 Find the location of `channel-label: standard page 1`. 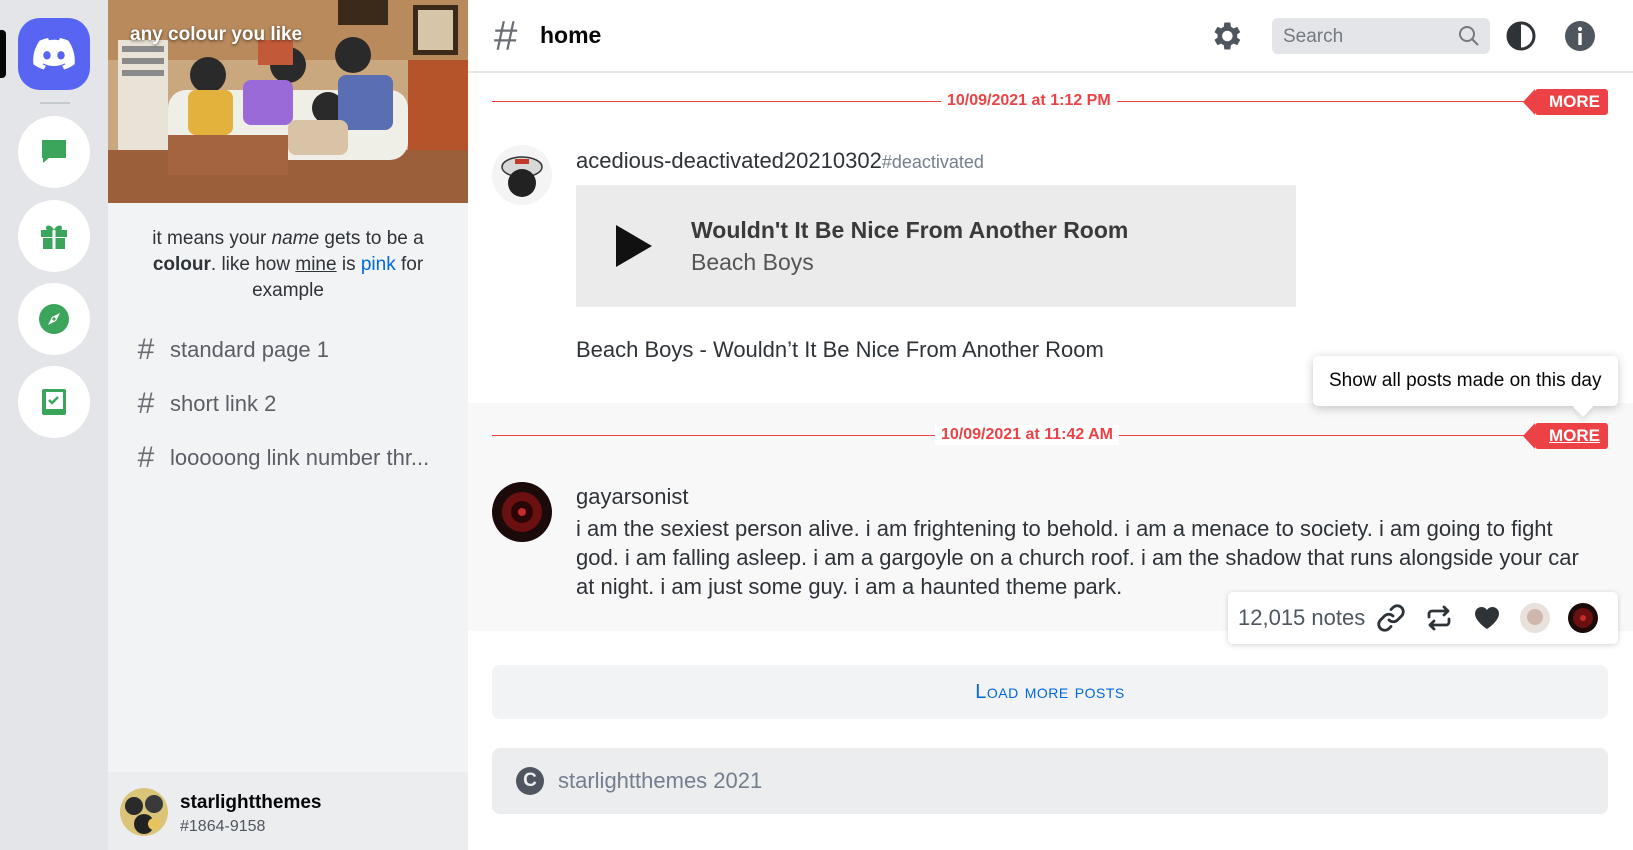

channel-label: standard page 1 is located at coordinates (250, 349).